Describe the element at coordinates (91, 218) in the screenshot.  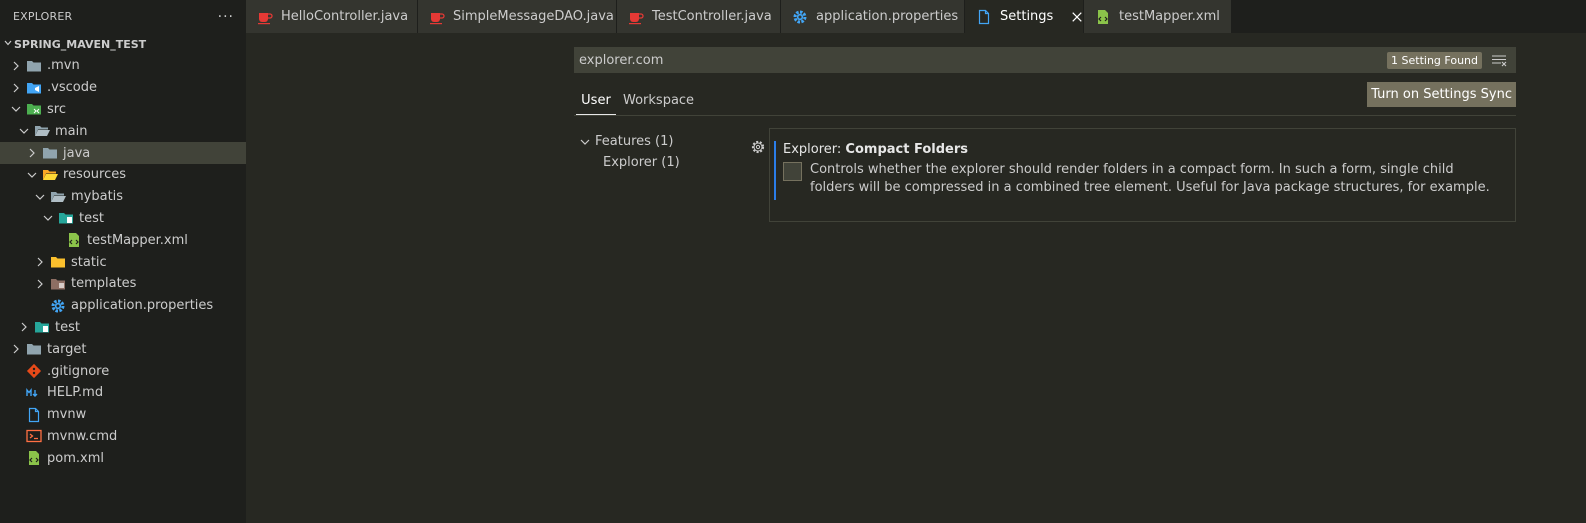
I see `tree-item-label: test` at that location.